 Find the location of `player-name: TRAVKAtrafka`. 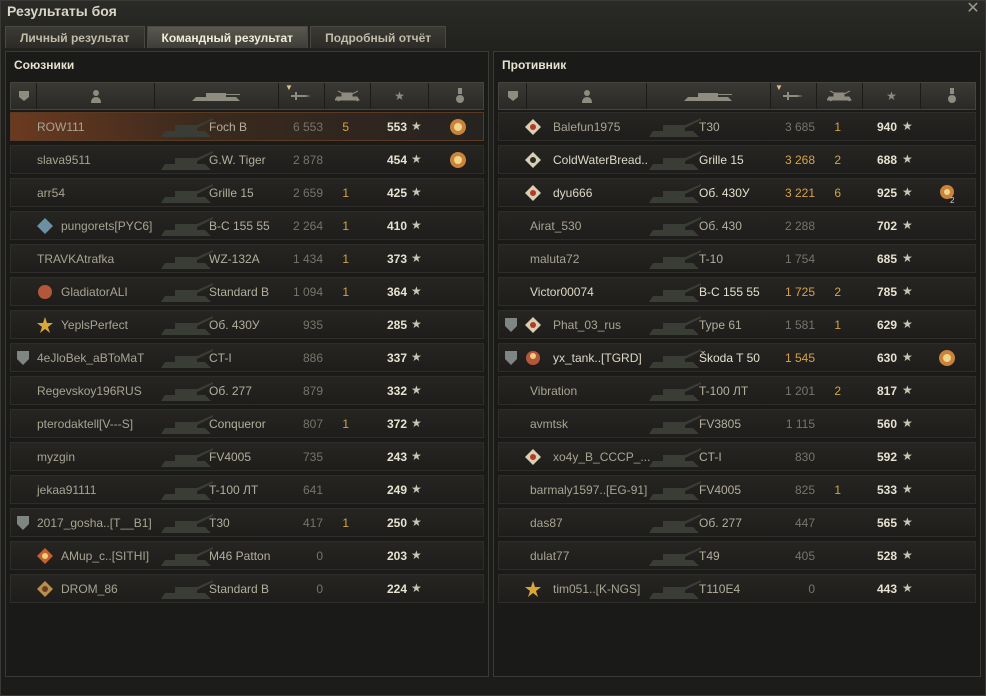

player-name: TRAVKAtrafka is located at coordinates (76, 259).